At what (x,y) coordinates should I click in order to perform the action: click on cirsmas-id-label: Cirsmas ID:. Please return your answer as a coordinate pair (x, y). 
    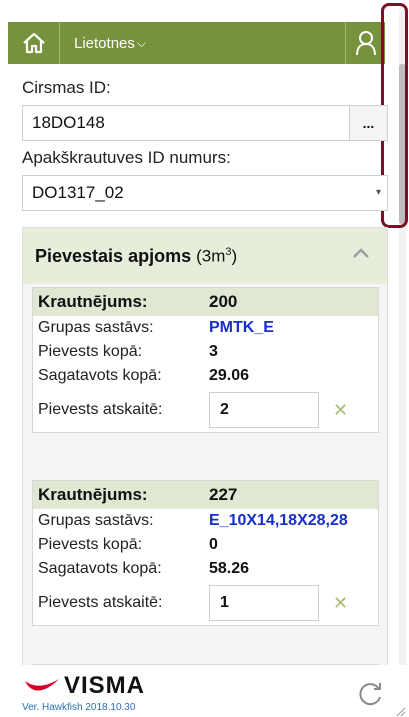
    Looking at the image, I should click on (66, 87).